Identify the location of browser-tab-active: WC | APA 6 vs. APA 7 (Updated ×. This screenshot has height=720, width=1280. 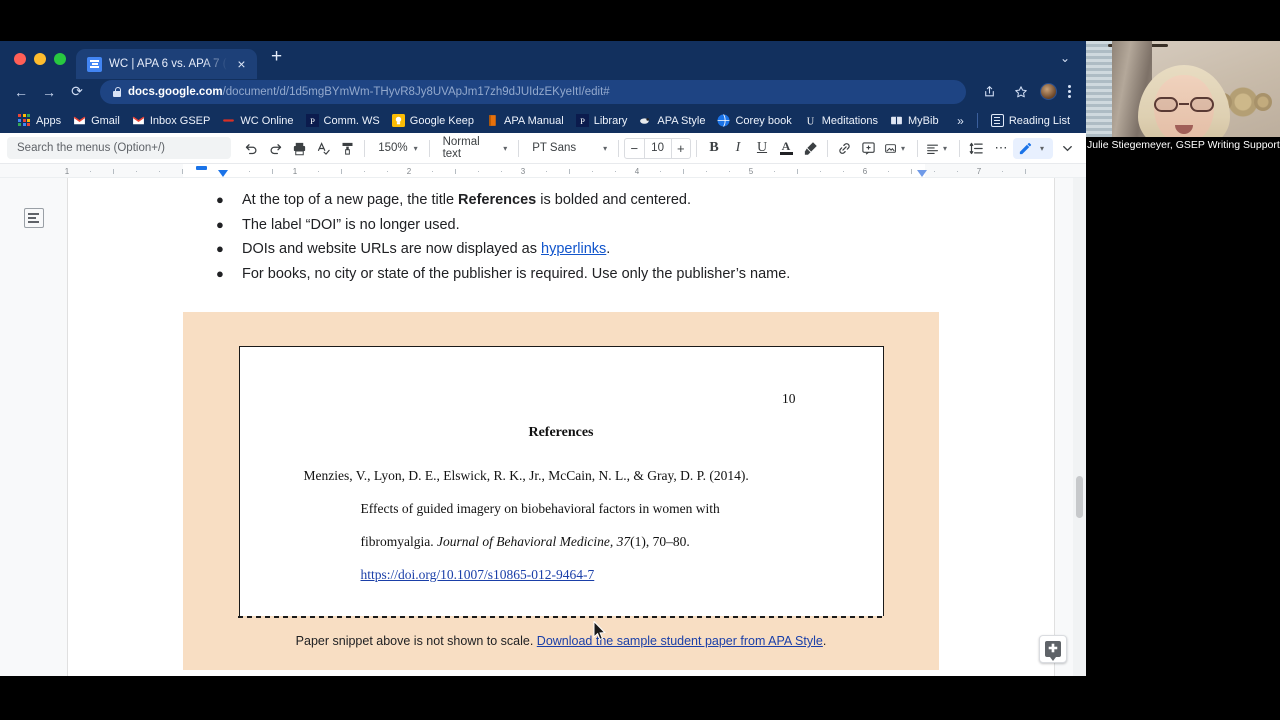
(166, 64).